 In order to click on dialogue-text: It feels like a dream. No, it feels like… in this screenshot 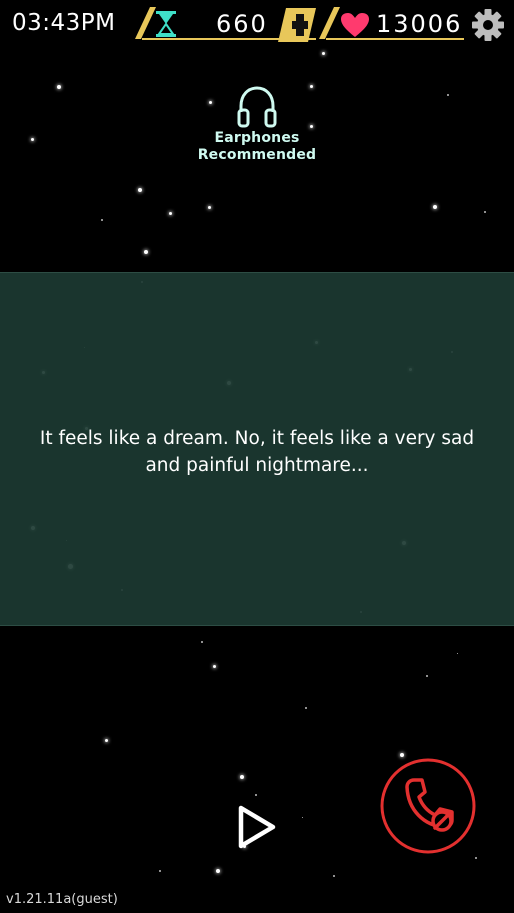, I will do `click(257, 452)`.